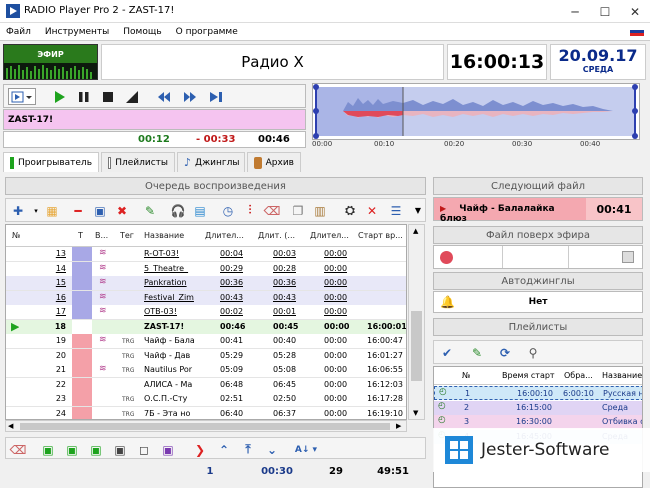  What do you see at coordinates (505, 352) in the screenshot?
I see `refresh-icon: ⟳` at bounding box center [505, 352].